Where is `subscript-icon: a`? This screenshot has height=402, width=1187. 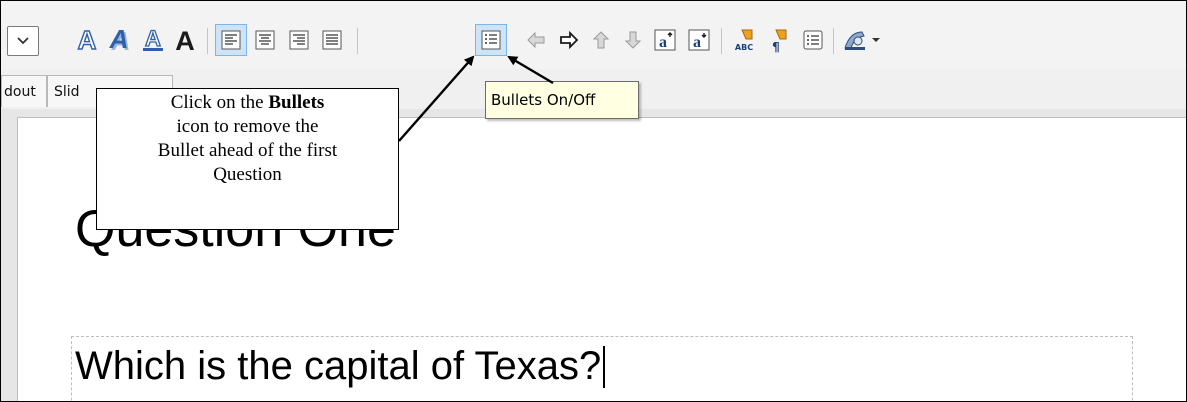
subscript-icon: a is located at coordinates (699, 40).